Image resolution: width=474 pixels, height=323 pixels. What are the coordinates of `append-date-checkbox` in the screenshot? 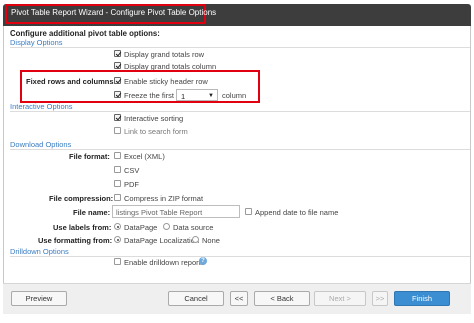 It's located at (248, 211).